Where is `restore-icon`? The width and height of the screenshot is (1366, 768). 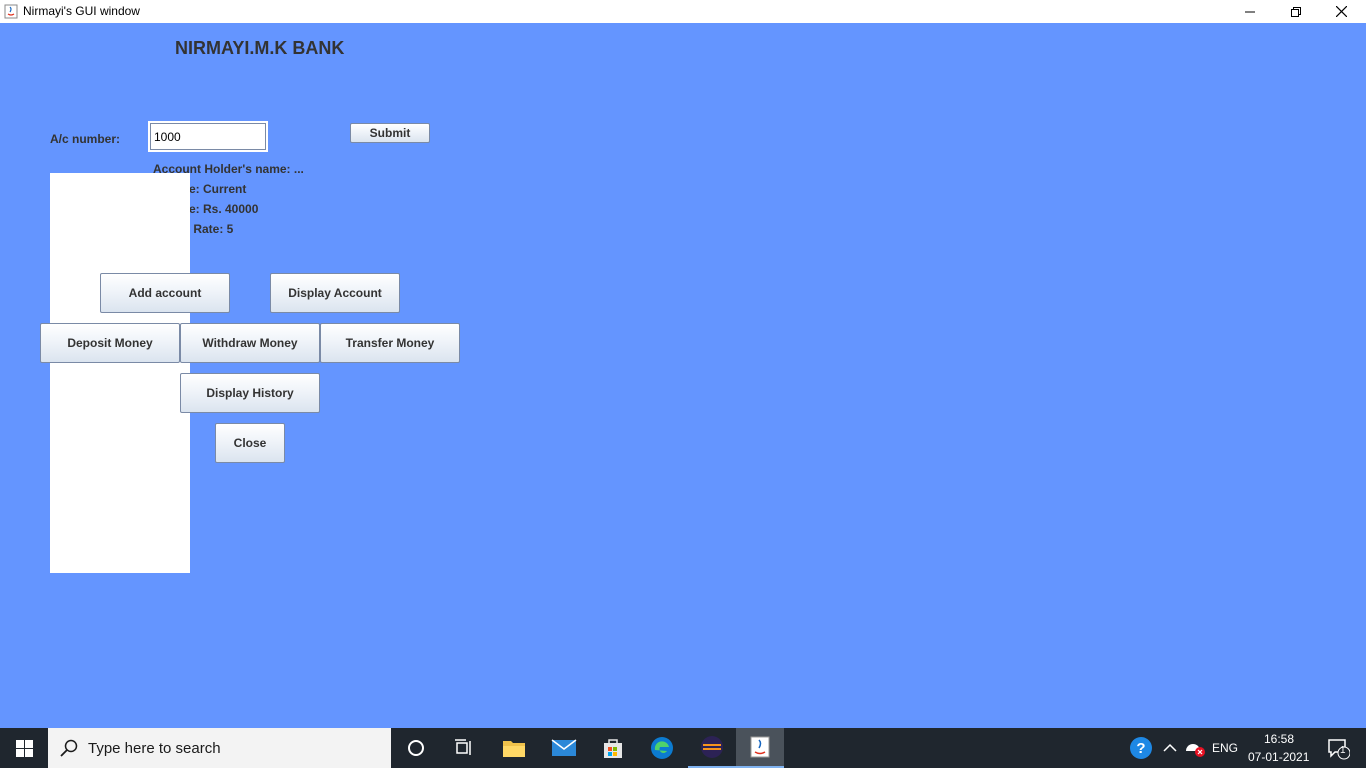
restore-icon is located at coordinates (1296, 11).